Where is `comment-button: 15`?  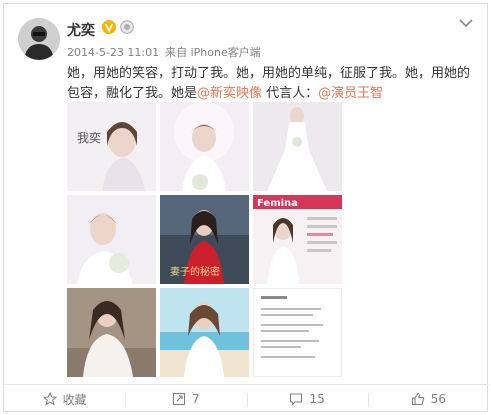
comment-button: 15 is located at coordinates (307, 399).